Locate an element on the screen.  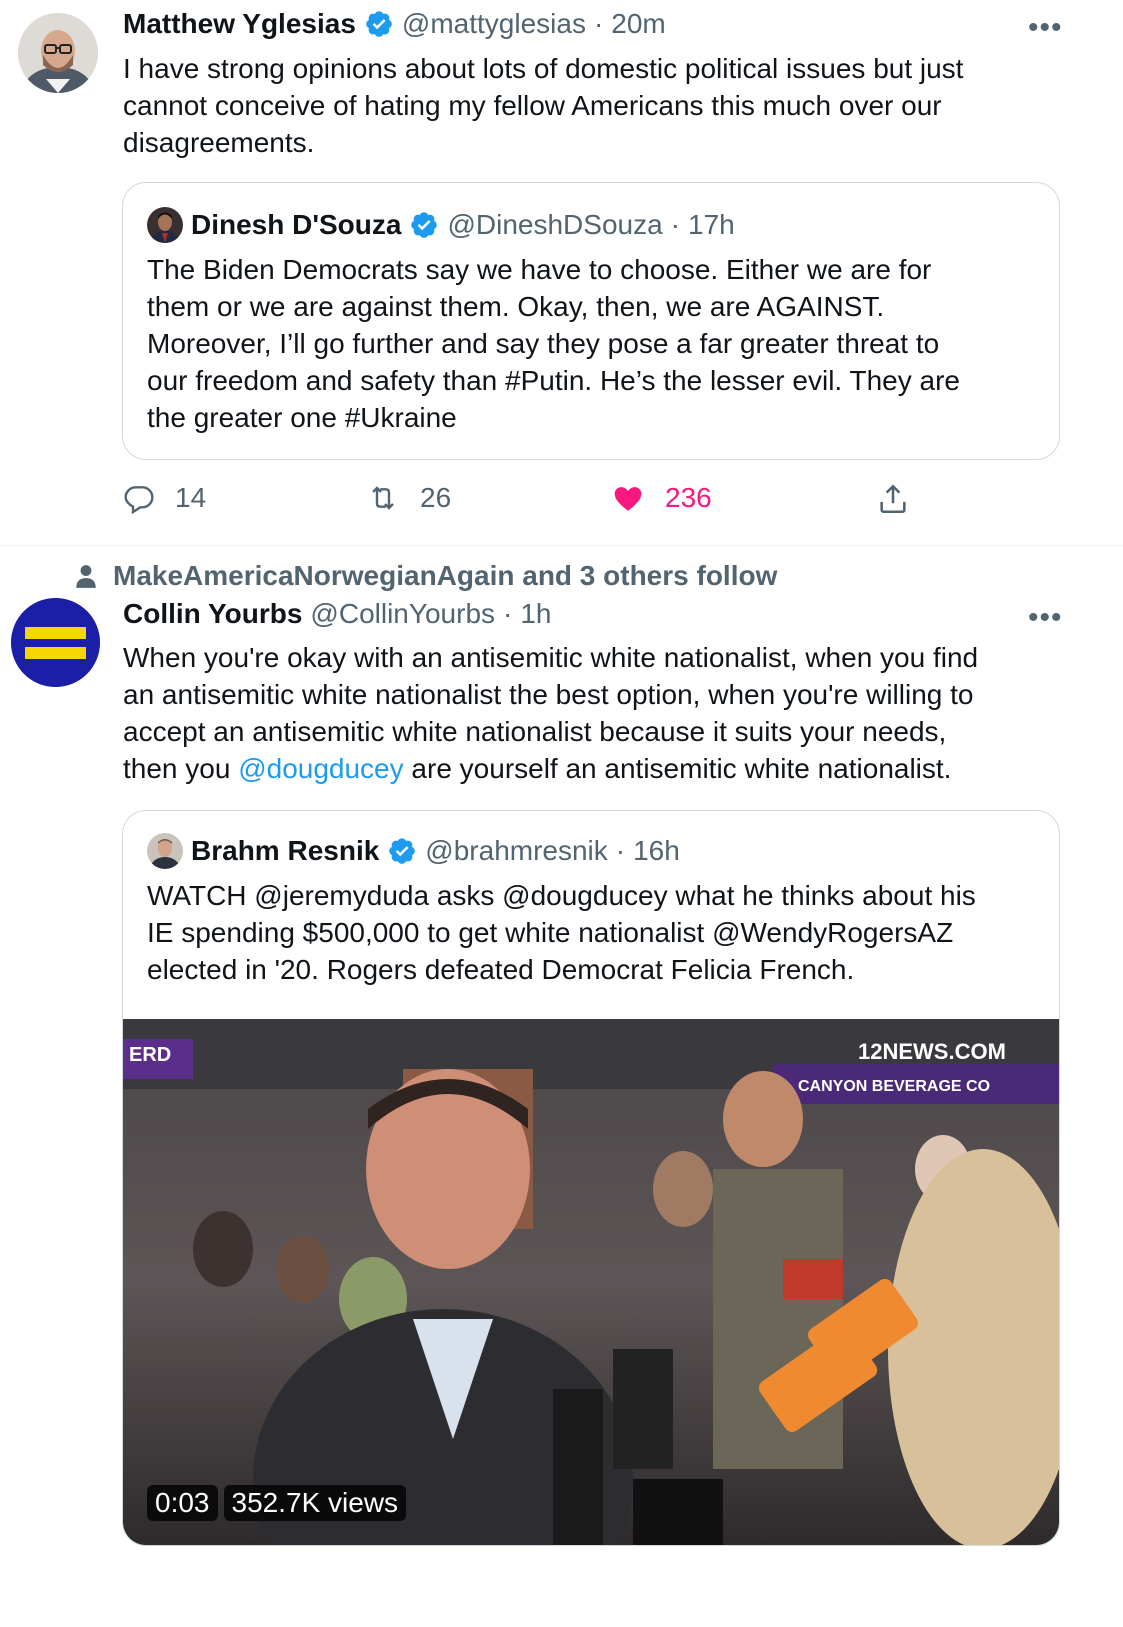
timestamp: 20m is located at coordinates (638, 24).